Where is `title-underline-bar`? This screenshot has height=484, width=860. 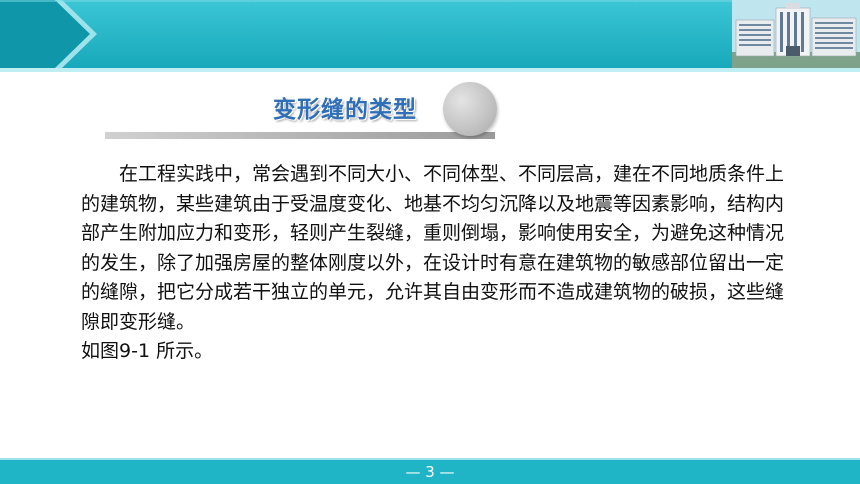 title-underline-bar is located at coordinates (300, 135).